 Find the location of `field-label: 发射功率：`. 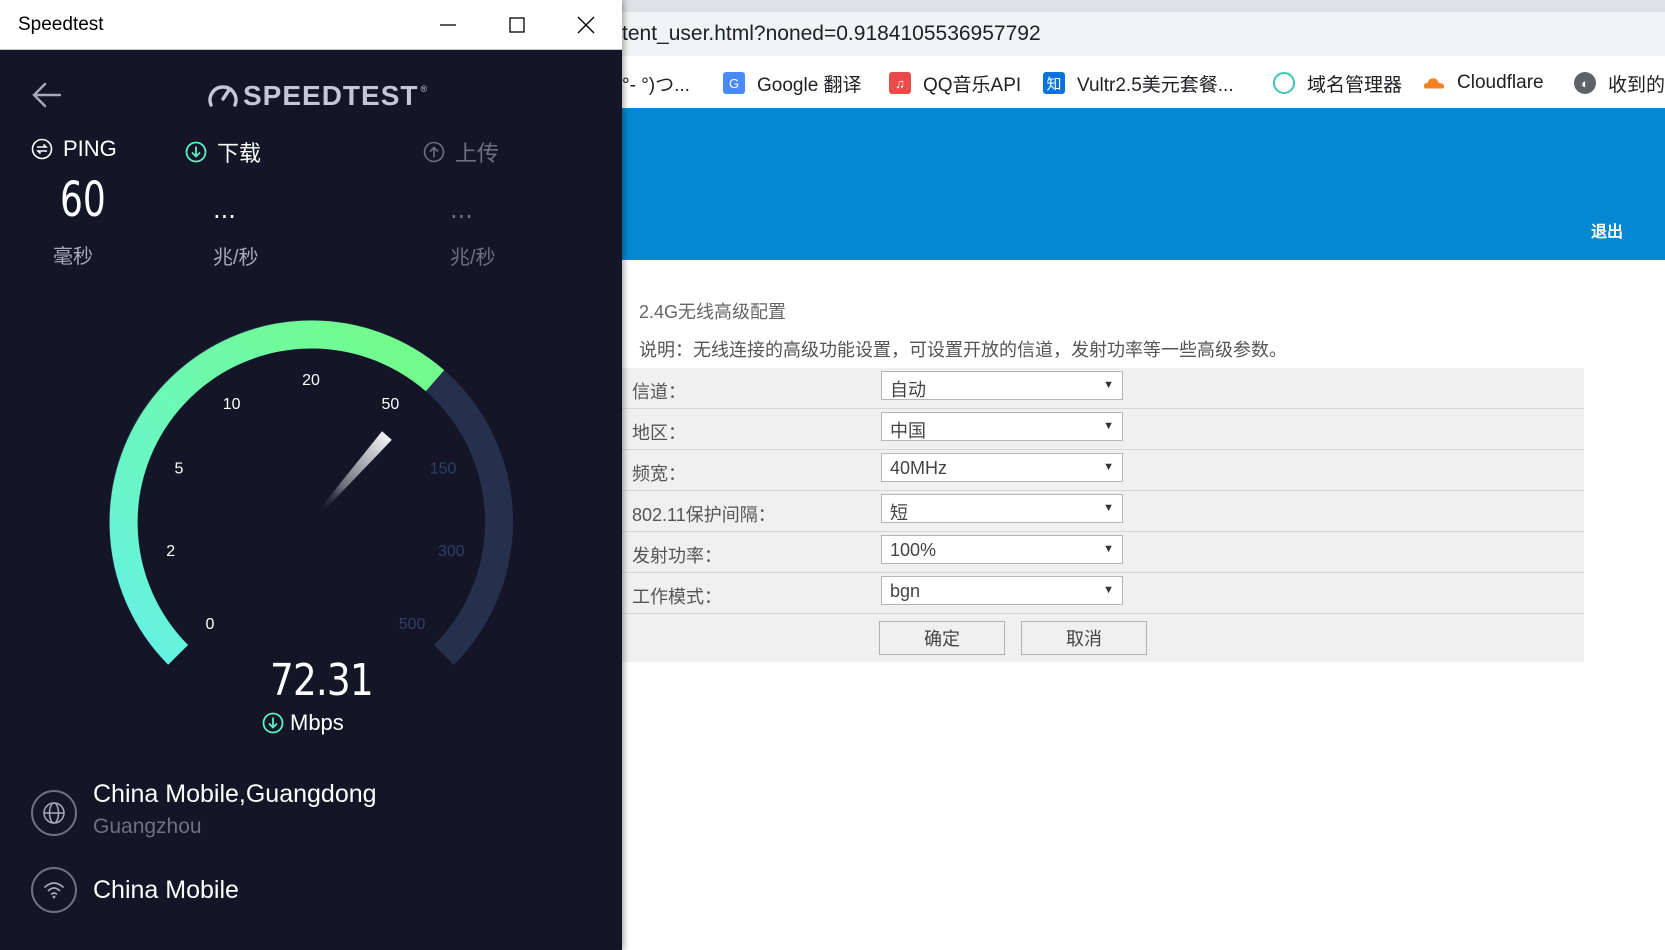

field-label: 发射功率： is located at coordinates (677, 556).